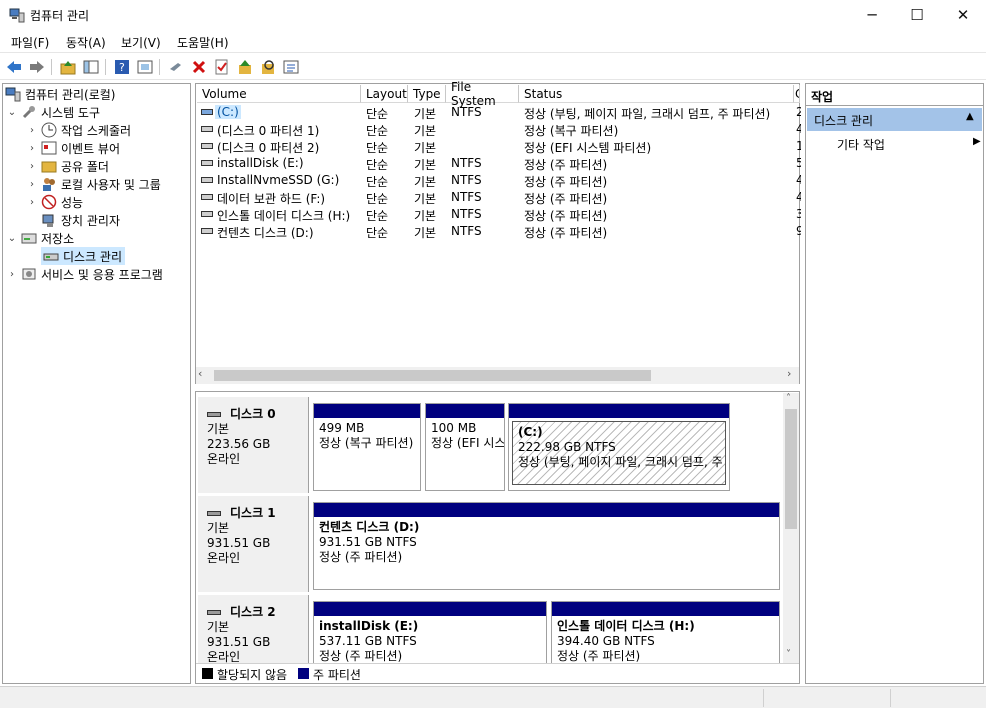  What do you see at coordinates (498, 214) in the screenshot?
I see `table-row: 인스톨 데이터 디스크 (H:) 단순 기본 NTFS 정상 (주 파티션) 3` at bounding box center [498, 214].